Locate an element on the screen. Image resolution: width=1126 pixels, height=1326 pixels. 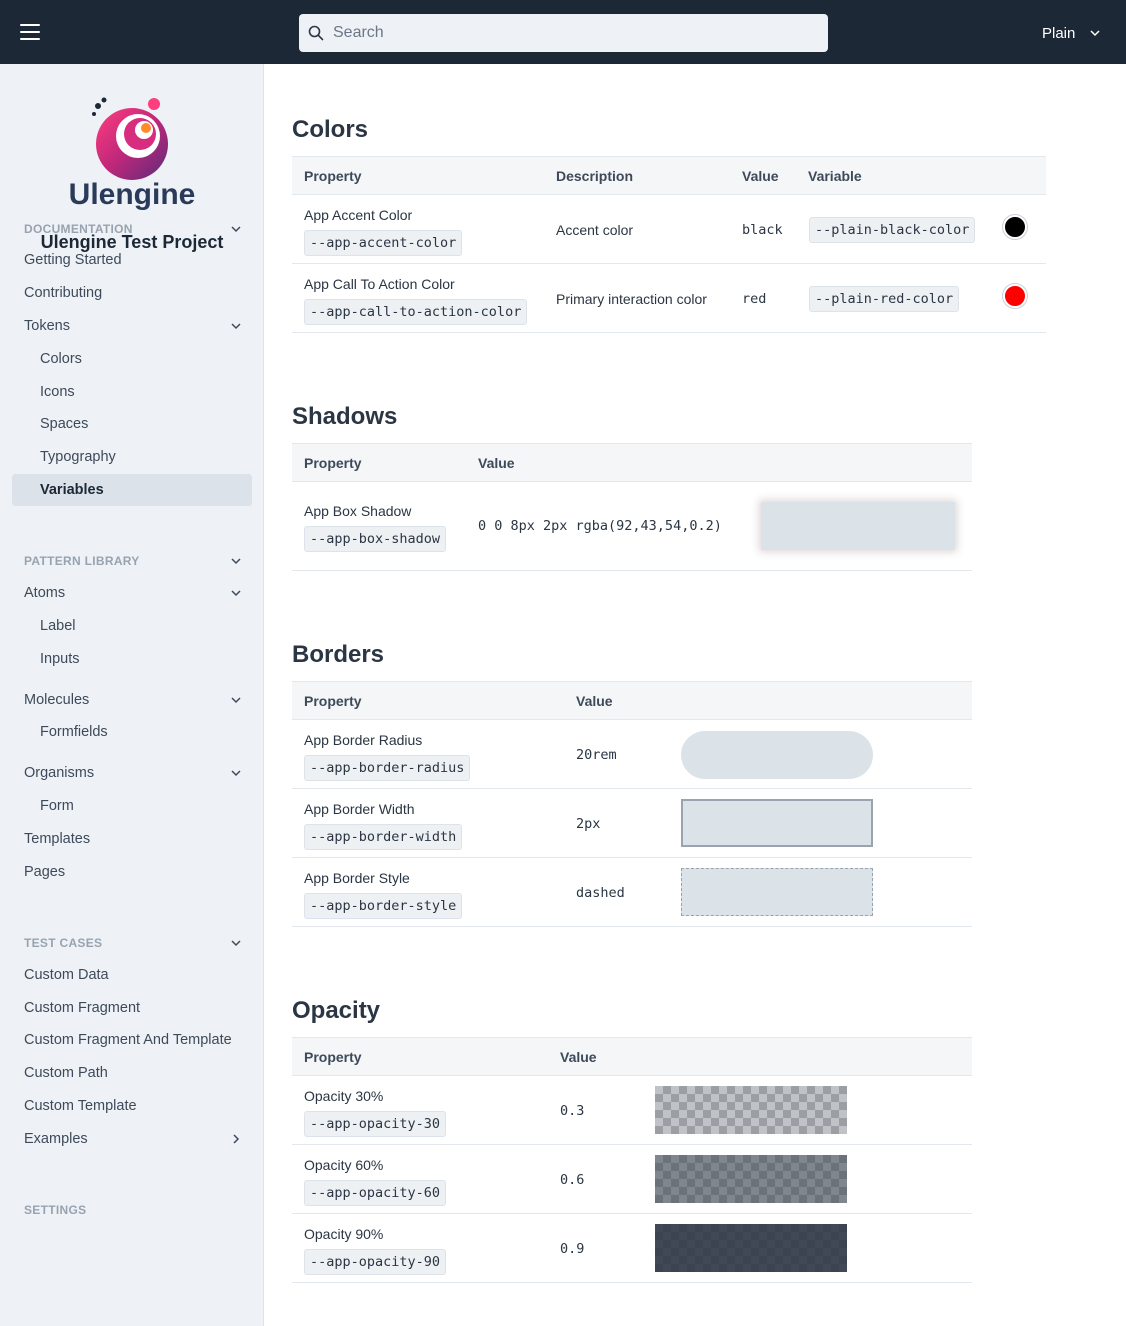
border-width-demo is located at coordinates (777, 823).